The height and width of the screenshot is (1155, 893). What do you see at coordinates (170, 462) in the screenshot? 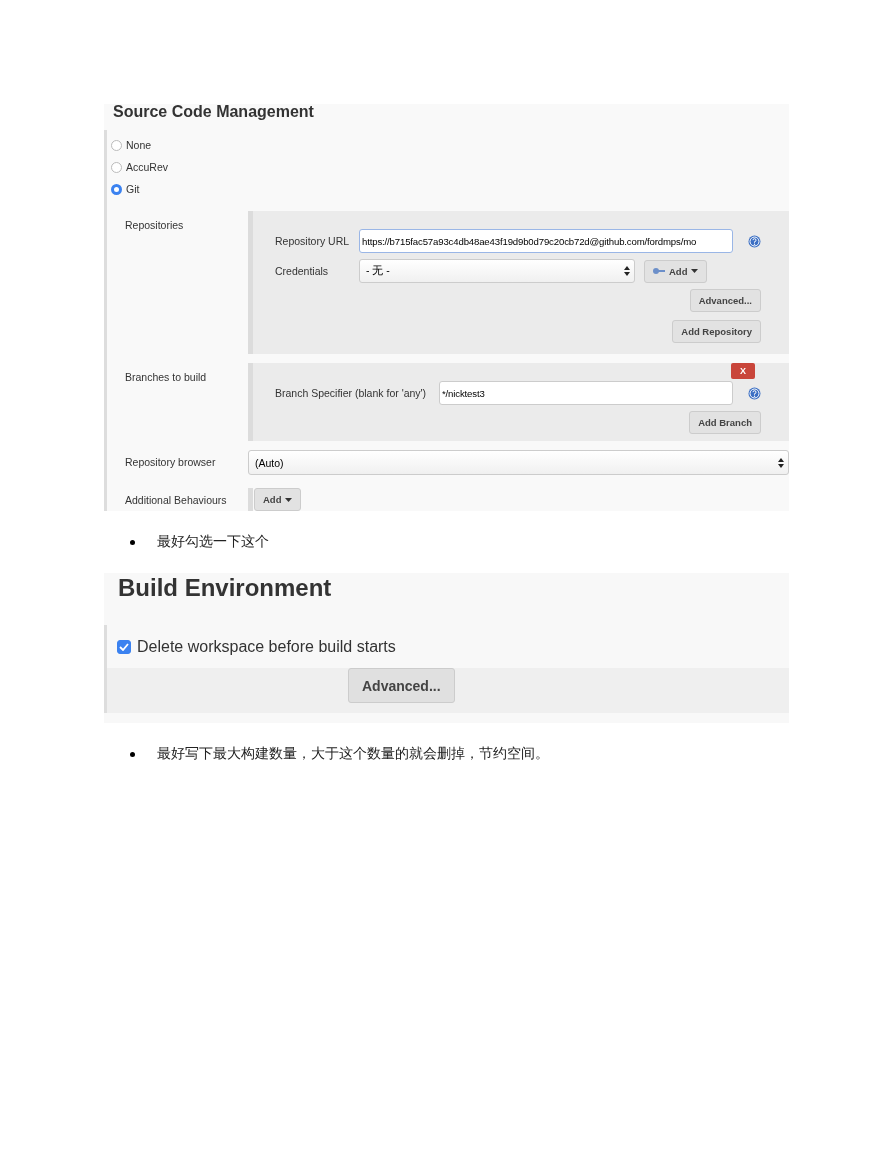
I see `field-label: Repository browser` at bounding box center [170, 462].